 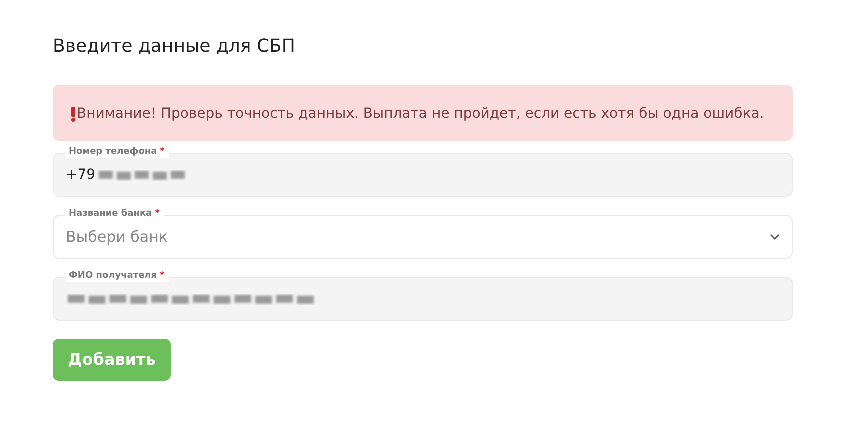 What do you see at coordinates (423, 237) in the screenshot?
I see `bank-select: Выбери банк` at bounding box center [423, 237].